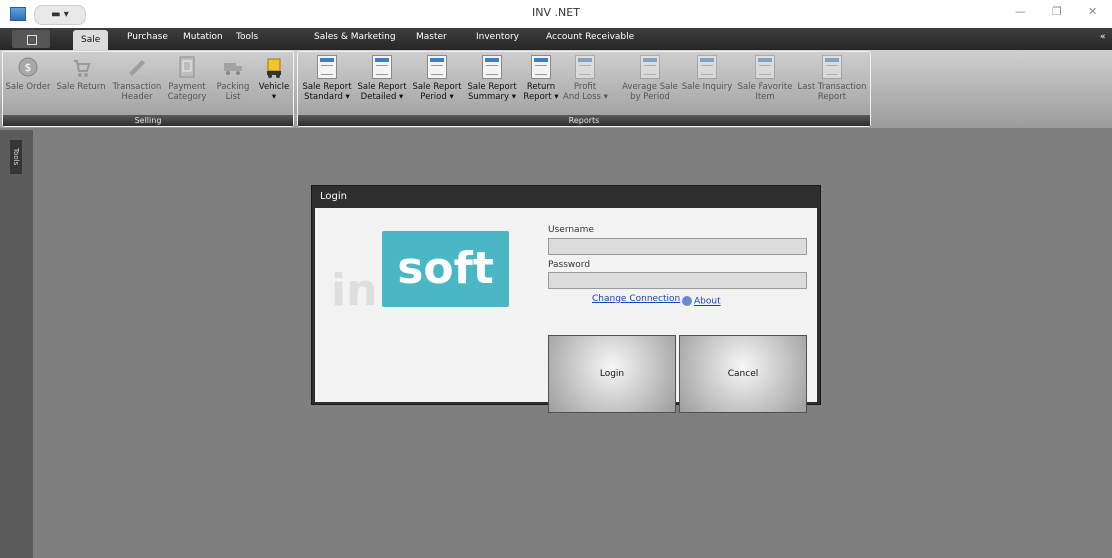 This screenshot has height=558, width=1112. I want to click on change-connection-link: Change Connection, so click(636, 299).